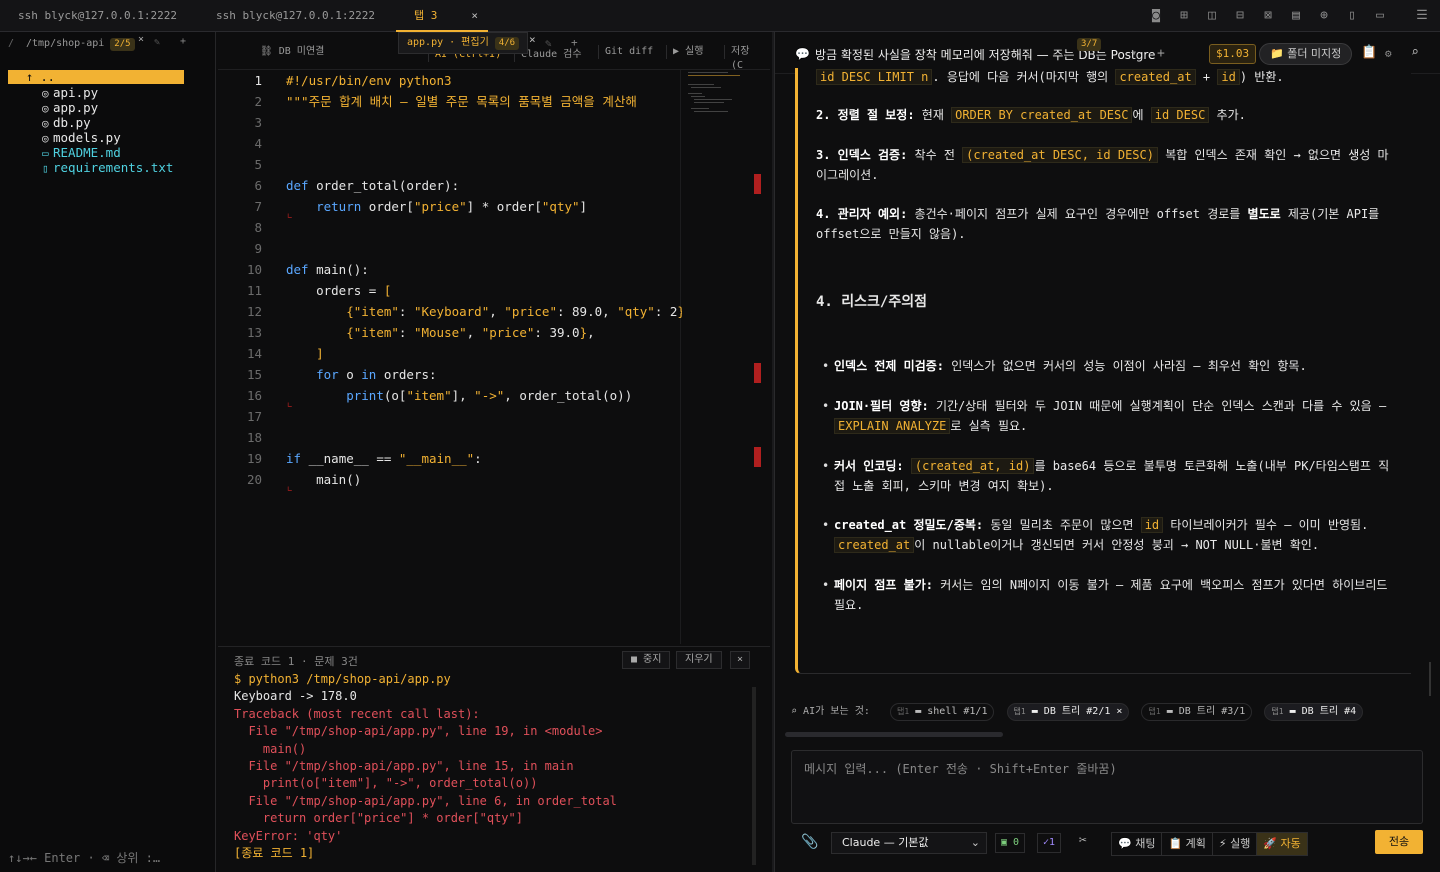  What do you see at coordinates (1329, 711) in the screenshot?
I see `chip-label: DB 트리 #4` at bounding box center [1329, 711].